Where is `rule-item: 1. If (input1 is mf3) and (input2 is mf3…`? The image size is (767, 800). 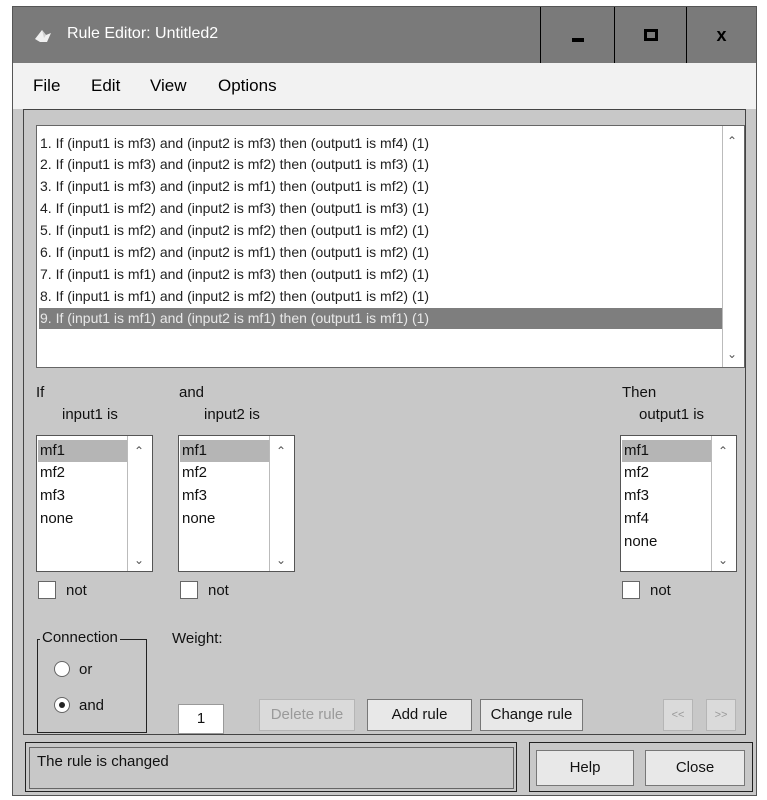
rule-item: 1. If (input1 is mf3) and (input2 is mf3… is located at coordinates (381, 143).